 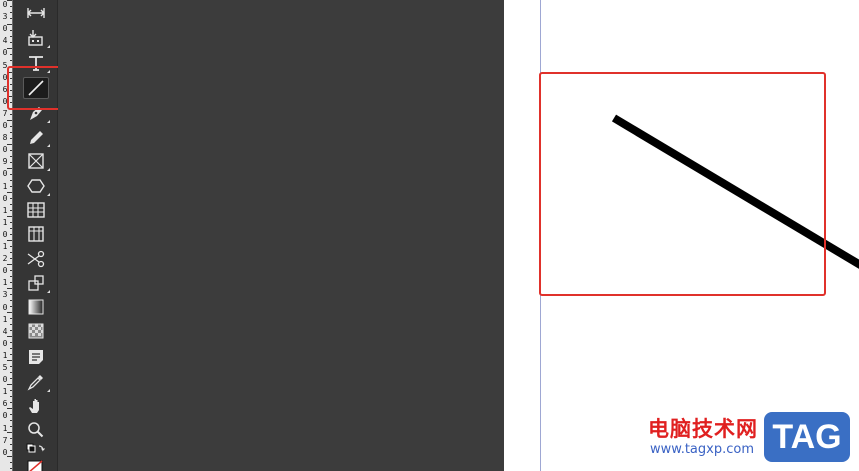 I want to click on rectangle-frame-icon, so click(x=36, y=161).